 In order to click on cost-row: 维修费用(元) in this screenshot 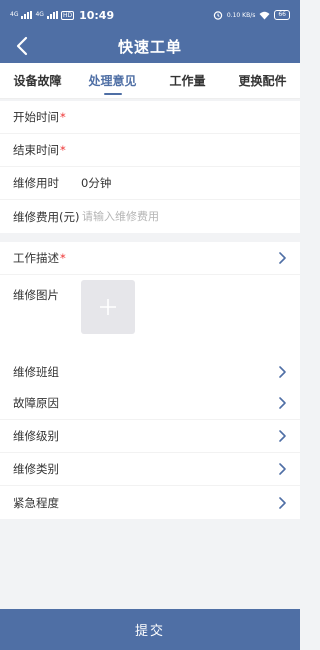, I will do `click(150, 216)`.